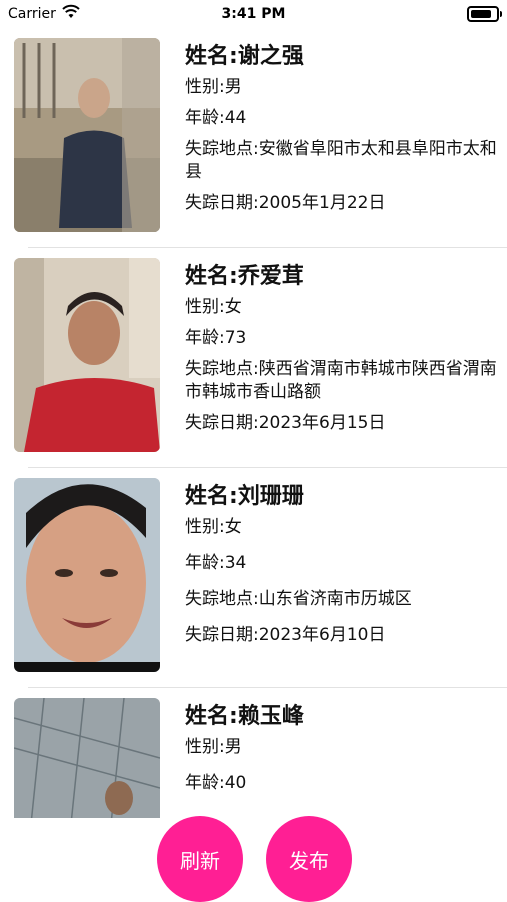 The width and height of the screenshot is (507, 902). What do you see at coordinates (244, 56) in the screenshot?
I see `person-name: 姓名:谢之强` at bounding box center [244, 56].